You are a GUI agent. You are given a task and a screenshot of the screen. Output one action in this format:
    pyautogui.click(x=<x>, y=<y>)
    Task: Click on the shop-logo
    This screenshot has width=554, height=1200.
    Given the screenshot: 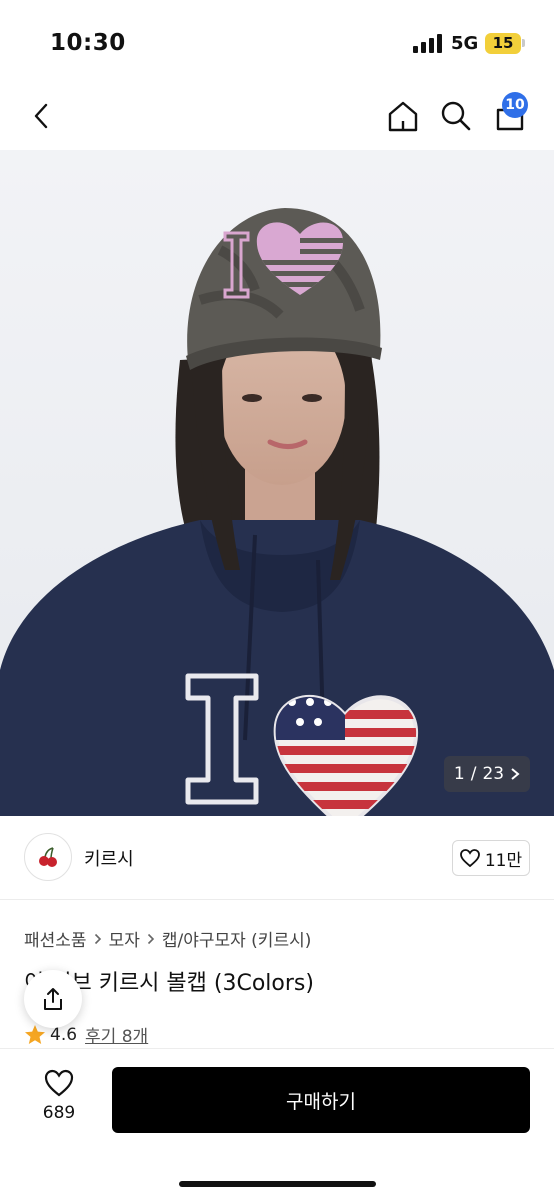 What is the action you would take?
    pyautogui.click(x=48, y=857)
    